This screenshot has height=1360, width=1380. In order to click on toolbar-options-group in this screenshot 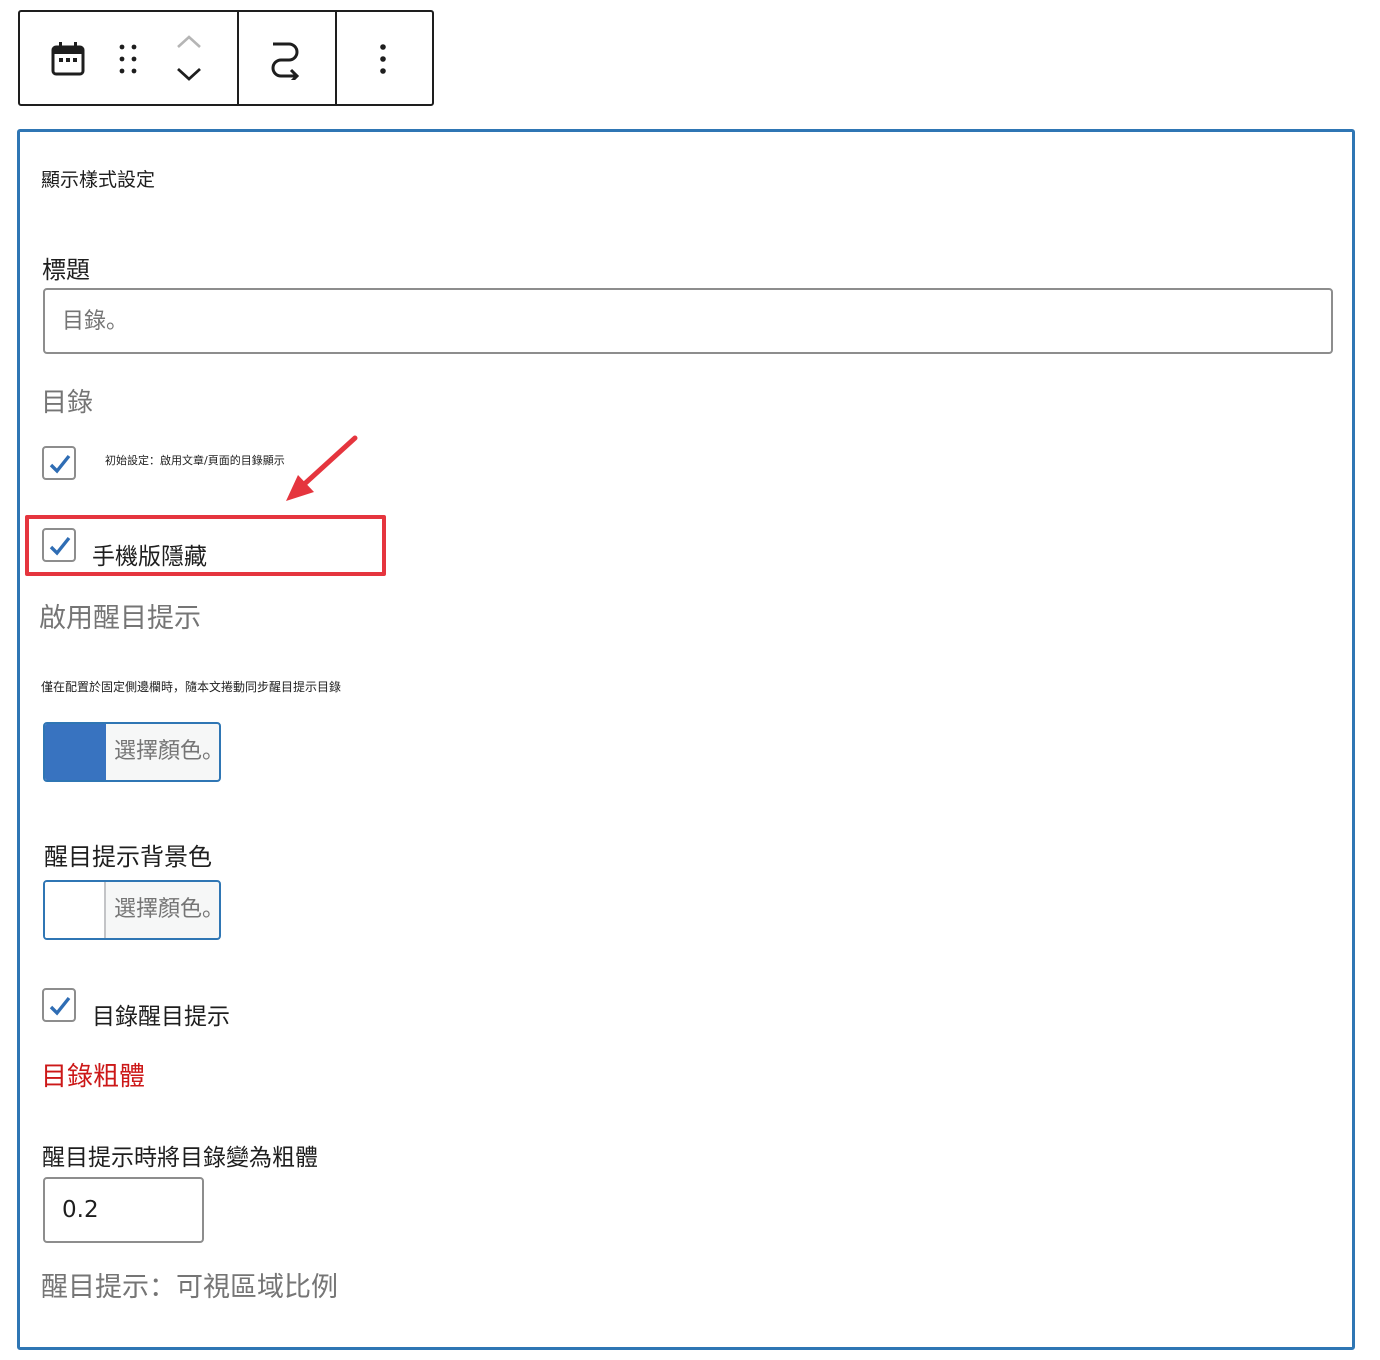, I will do `click(383, 58)`.